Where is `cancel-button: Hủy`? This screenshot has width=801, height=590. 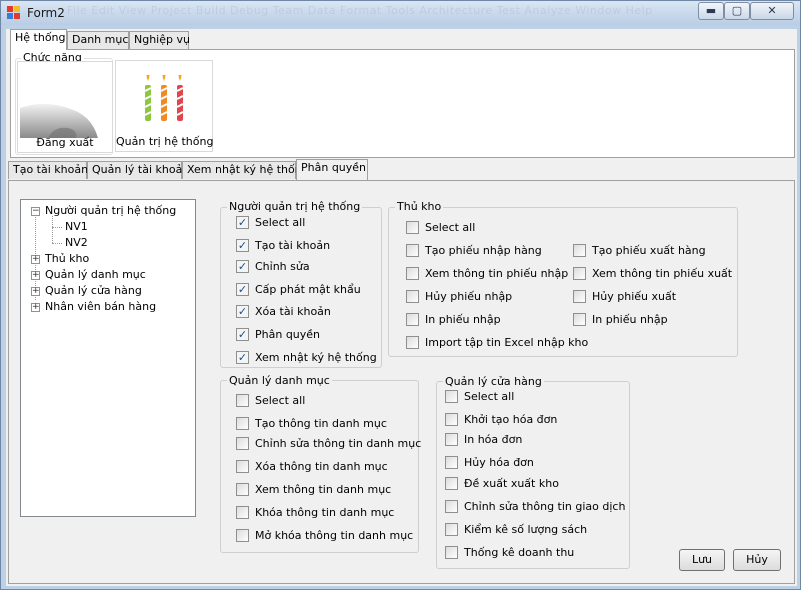 cancel-button: Hủy is located at coordinates (757, 560).